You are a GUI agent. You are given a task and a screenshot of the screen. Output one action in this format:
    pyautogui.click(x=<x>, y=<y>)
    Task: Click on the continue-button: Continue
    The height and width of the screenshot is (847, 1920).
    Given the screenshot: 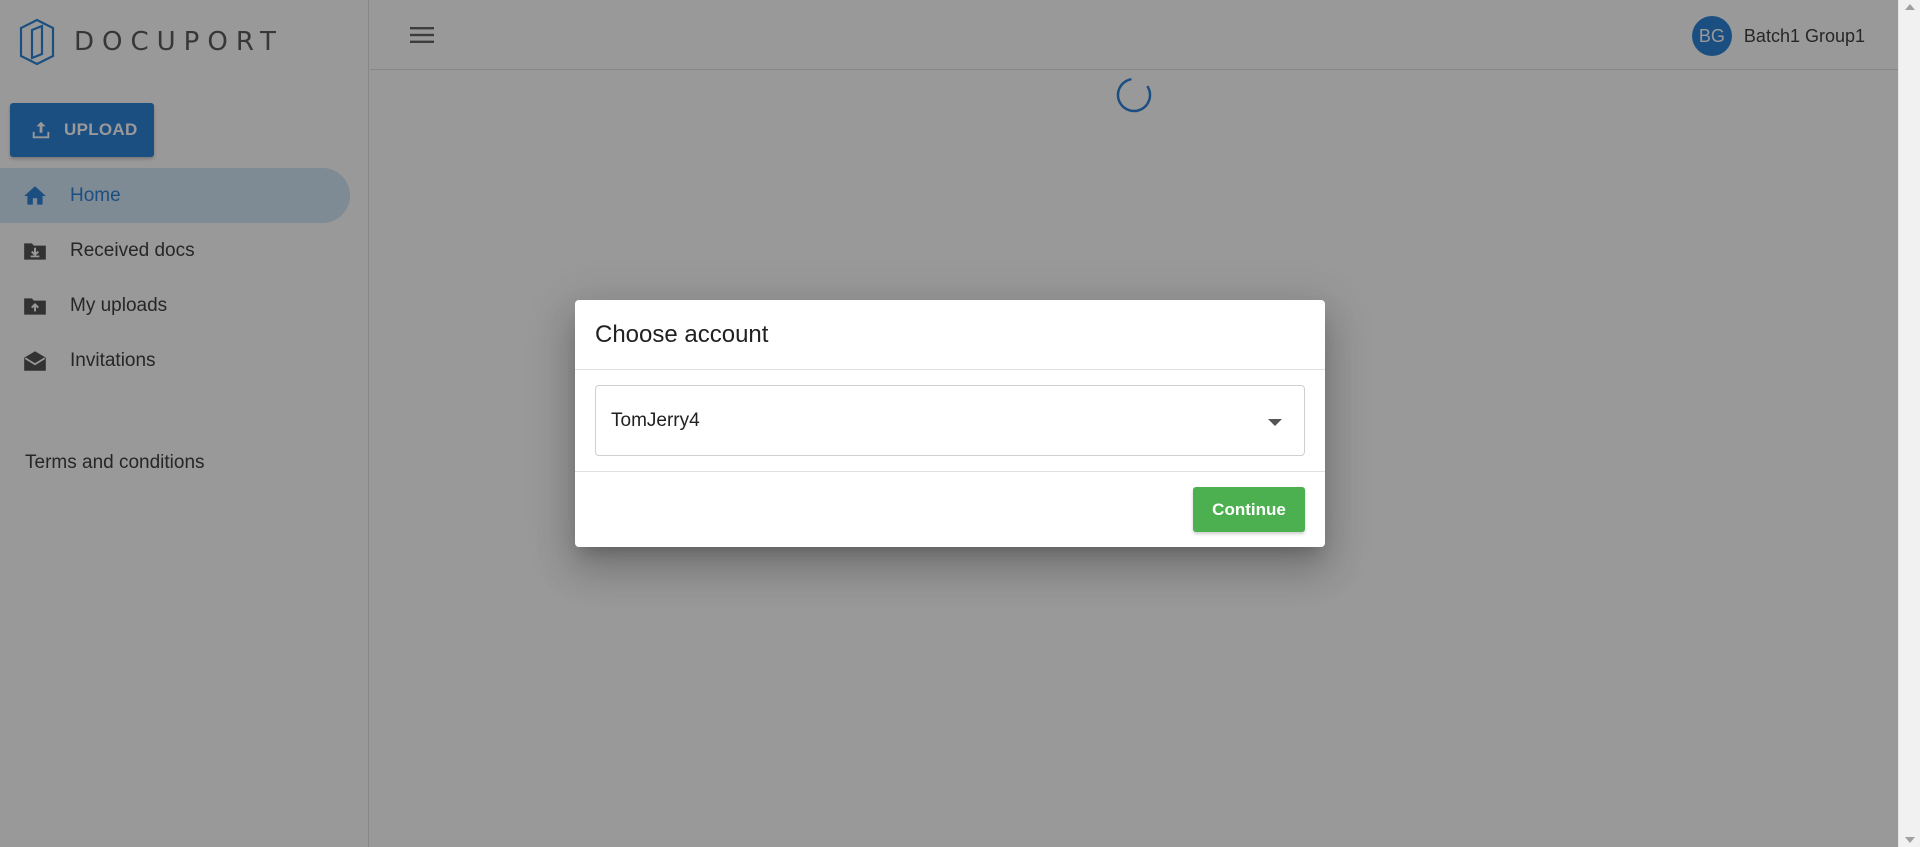 What is the action you would take?
    pyautogui.click(x=1249, y=509)
    